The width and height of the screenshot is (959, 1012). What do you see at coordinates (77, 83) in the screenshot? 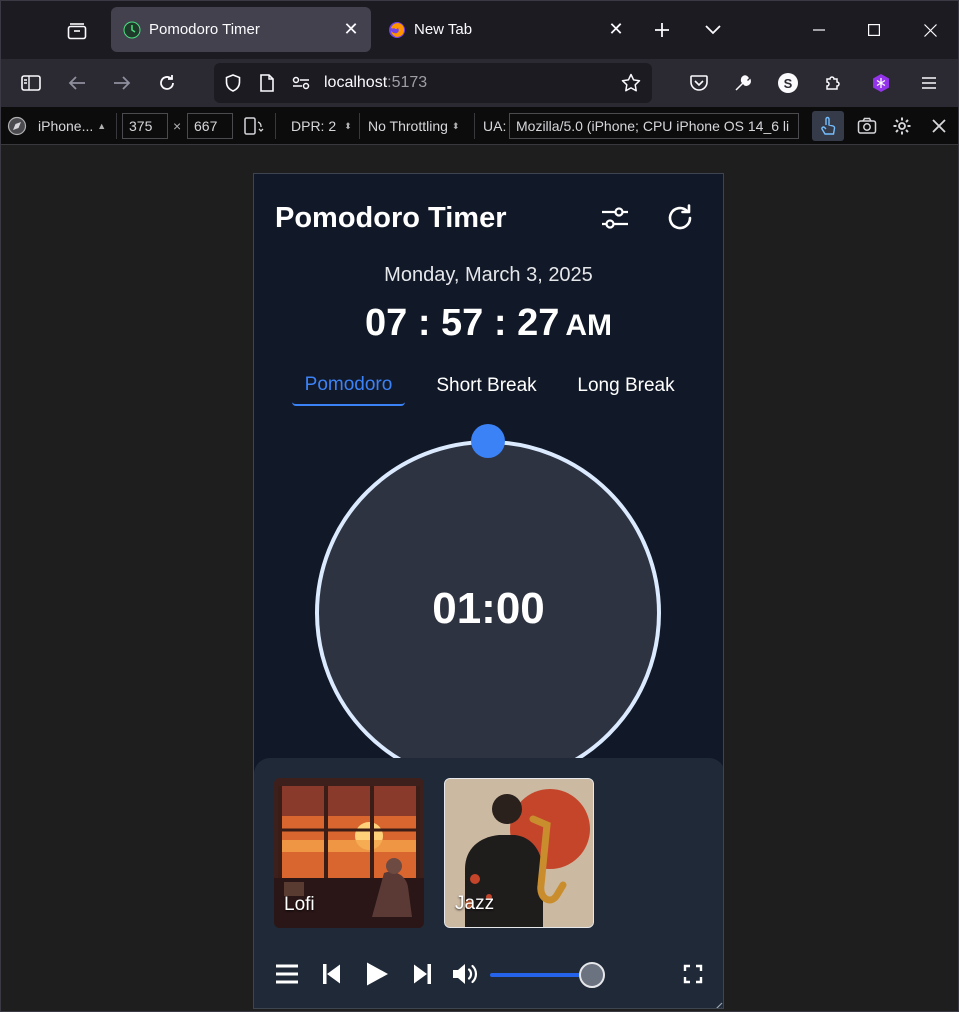
I see `back-arrow-icon` at bounding box center [77, 83].